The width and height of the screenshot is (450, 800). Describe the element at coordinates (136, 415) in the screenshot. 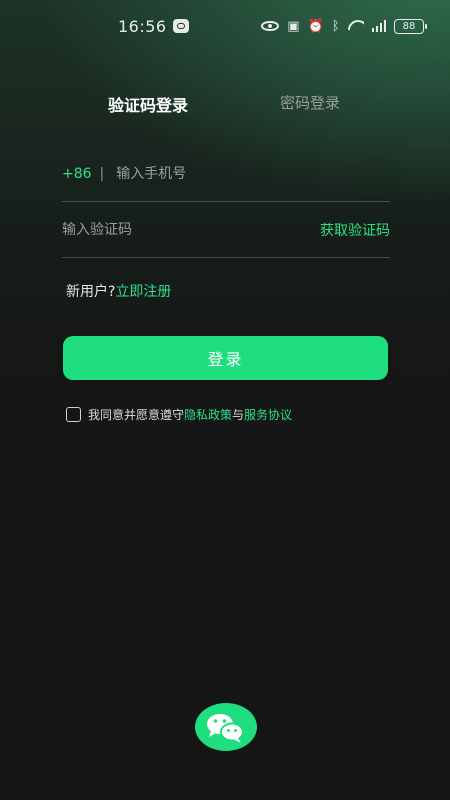

I see `agreement-text: 我同意并愿意遵守` at that location.